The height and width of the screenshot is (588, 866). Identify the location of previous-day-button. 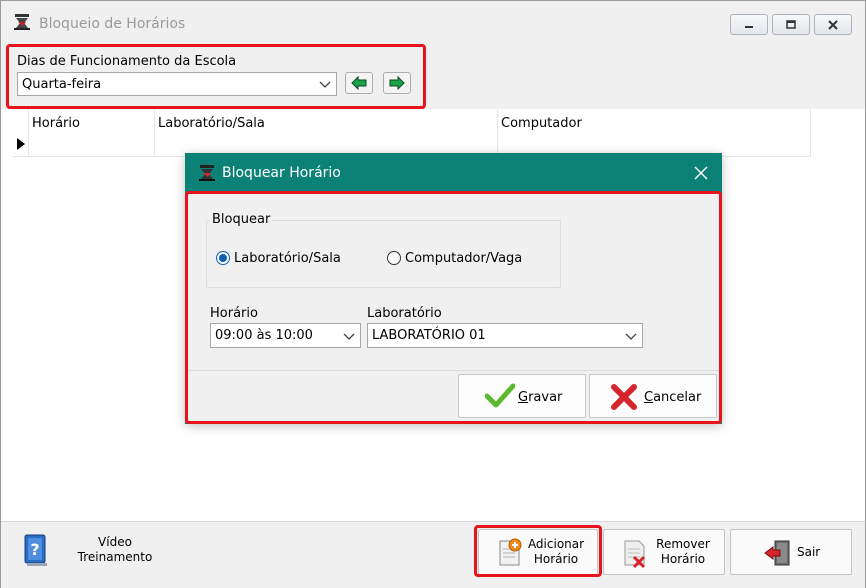
(359, 83).